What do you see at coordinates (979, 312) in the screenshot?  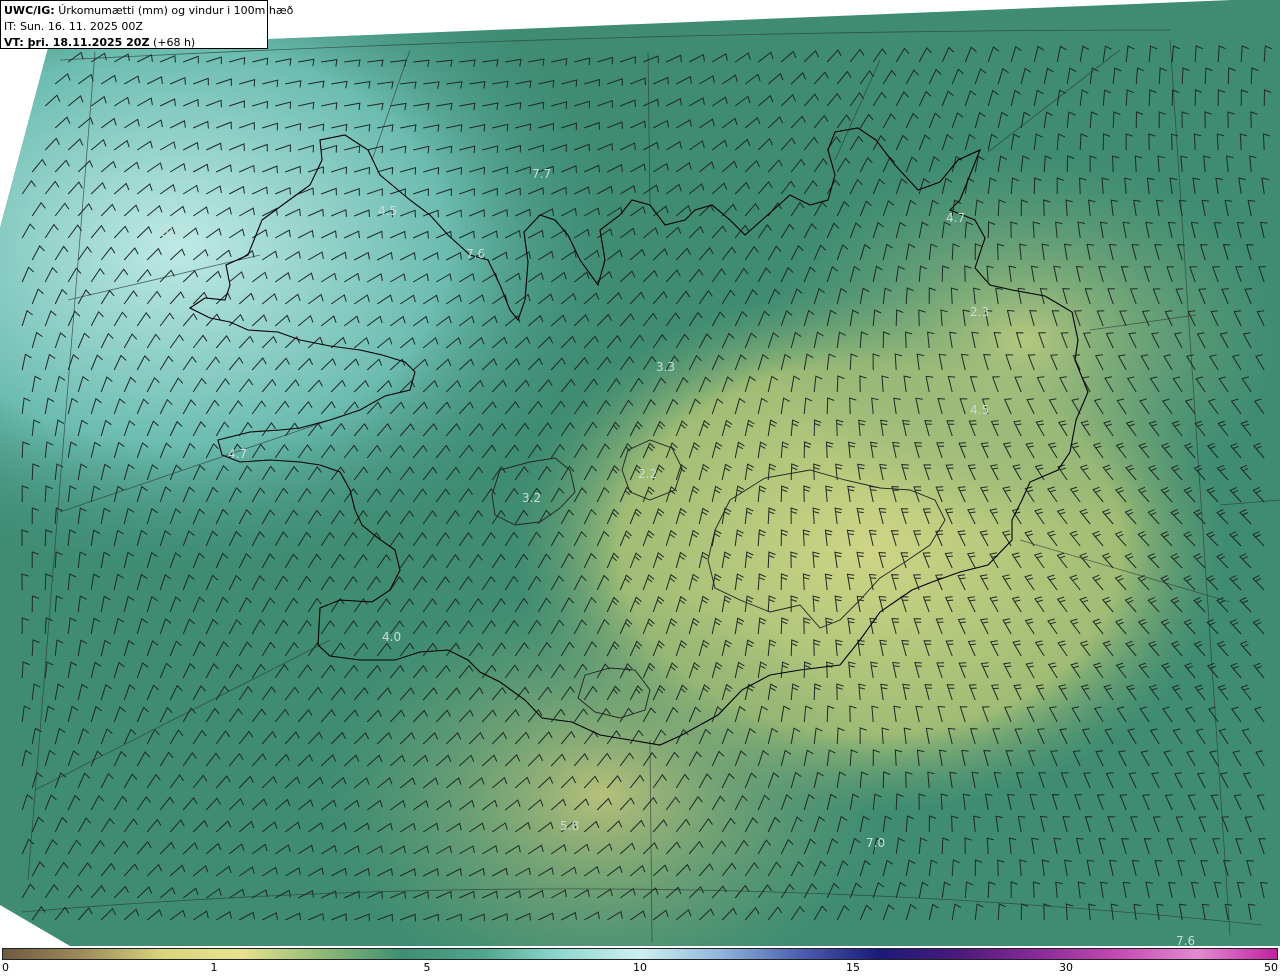 I see `precip-label: 2.3` at bounding box center [979, 312].